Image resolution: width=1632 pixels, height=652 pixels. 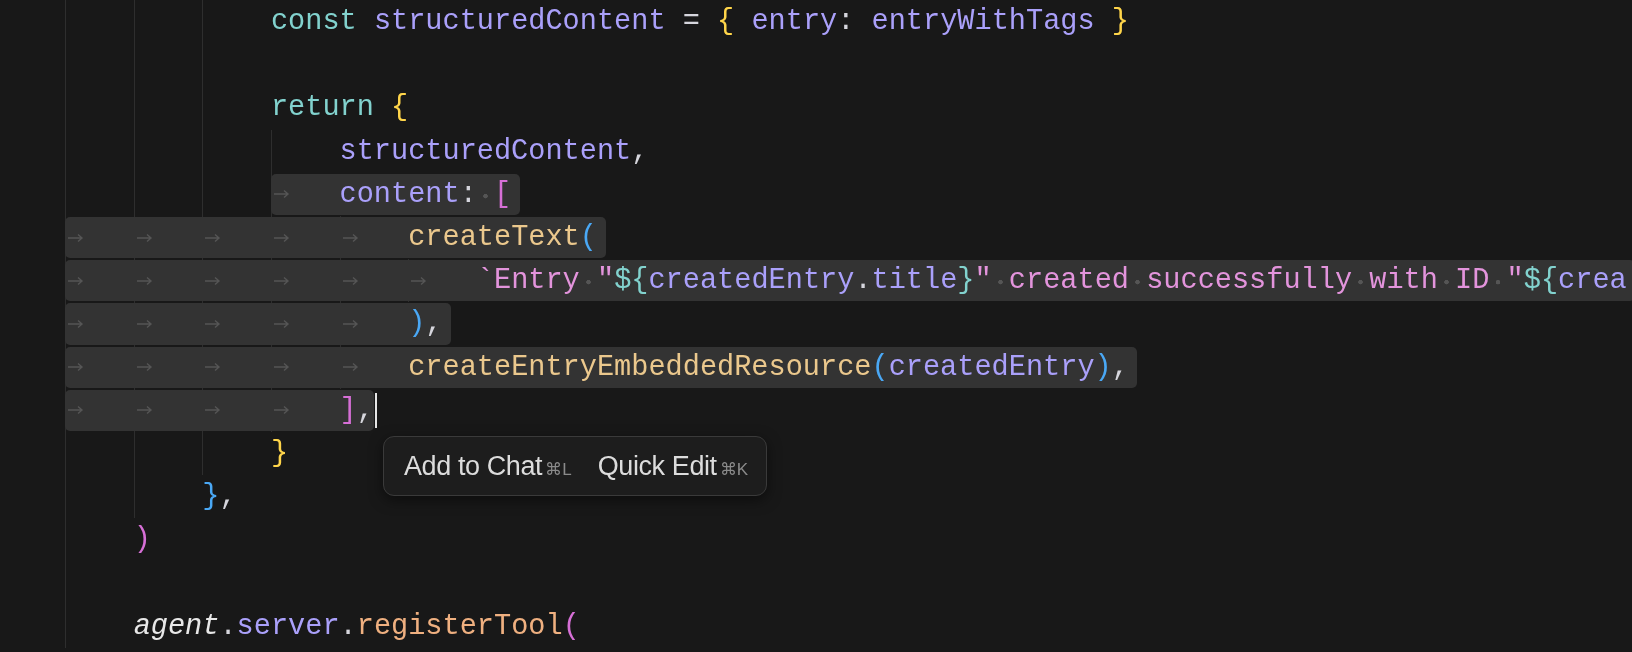 I want to click on code-line: createEntryEmbeddedResource(createdEntry),, so click(x=768, y=367).